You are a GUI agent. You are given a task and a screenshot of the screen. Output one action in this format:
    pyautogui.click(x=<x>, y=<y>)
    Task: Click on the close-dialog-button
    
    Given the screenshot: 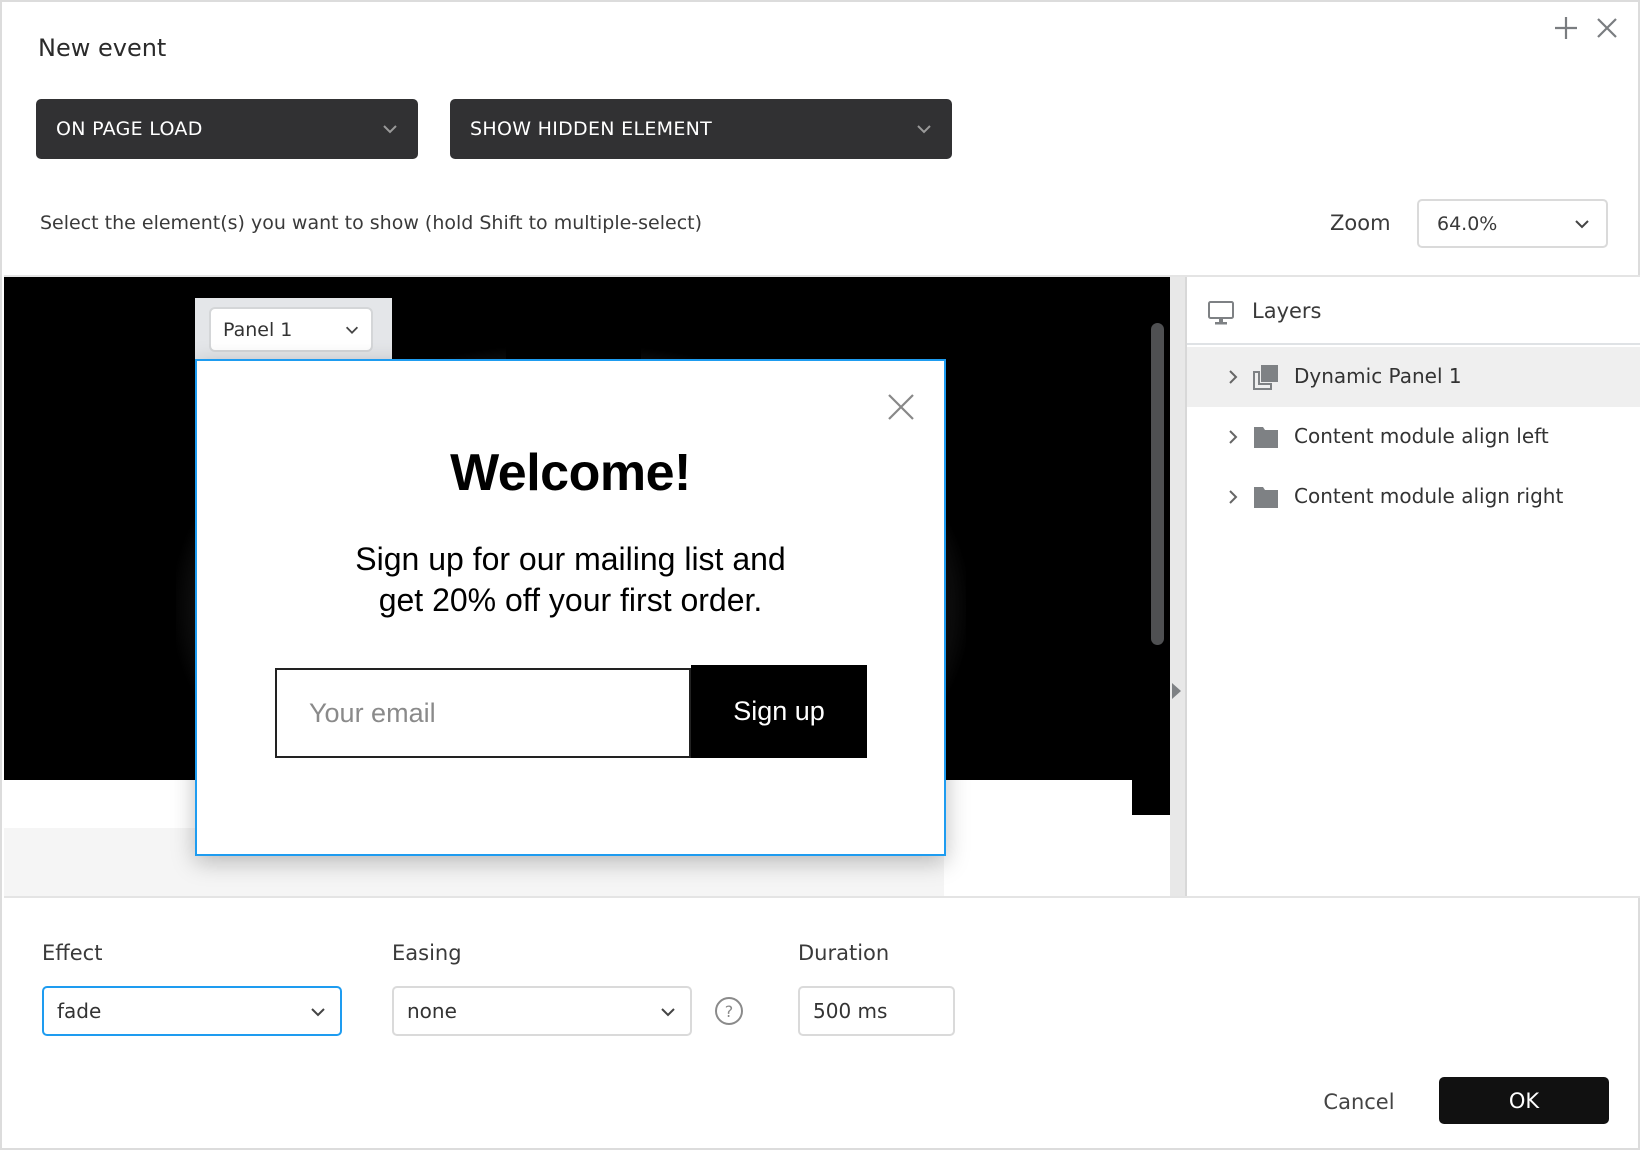 What is the action you would take?
    pyautogui.click(x=1607, y=28)
    